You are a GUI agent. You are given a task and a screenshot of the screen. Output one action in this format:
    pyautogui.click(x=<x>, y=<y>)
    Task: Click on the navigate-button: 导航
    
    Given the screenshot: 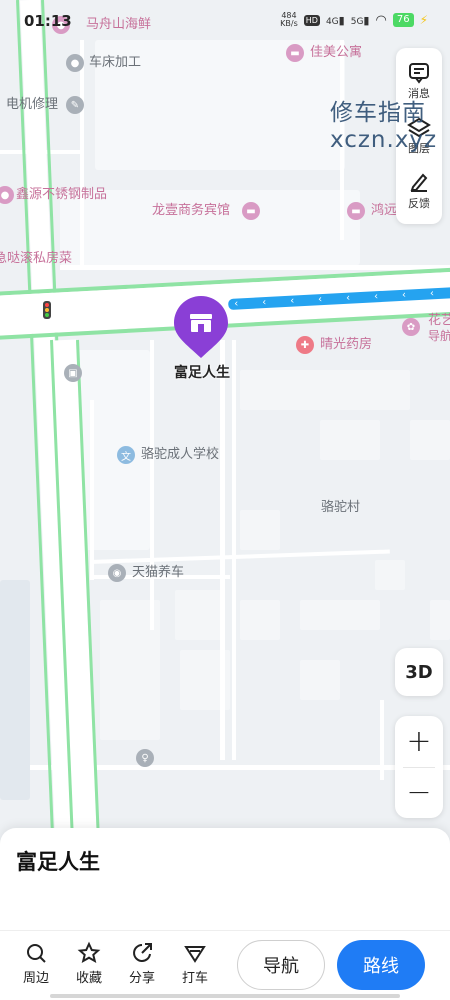 What is the action you would take?
    pyautogui.click(x=281, y=965)
    